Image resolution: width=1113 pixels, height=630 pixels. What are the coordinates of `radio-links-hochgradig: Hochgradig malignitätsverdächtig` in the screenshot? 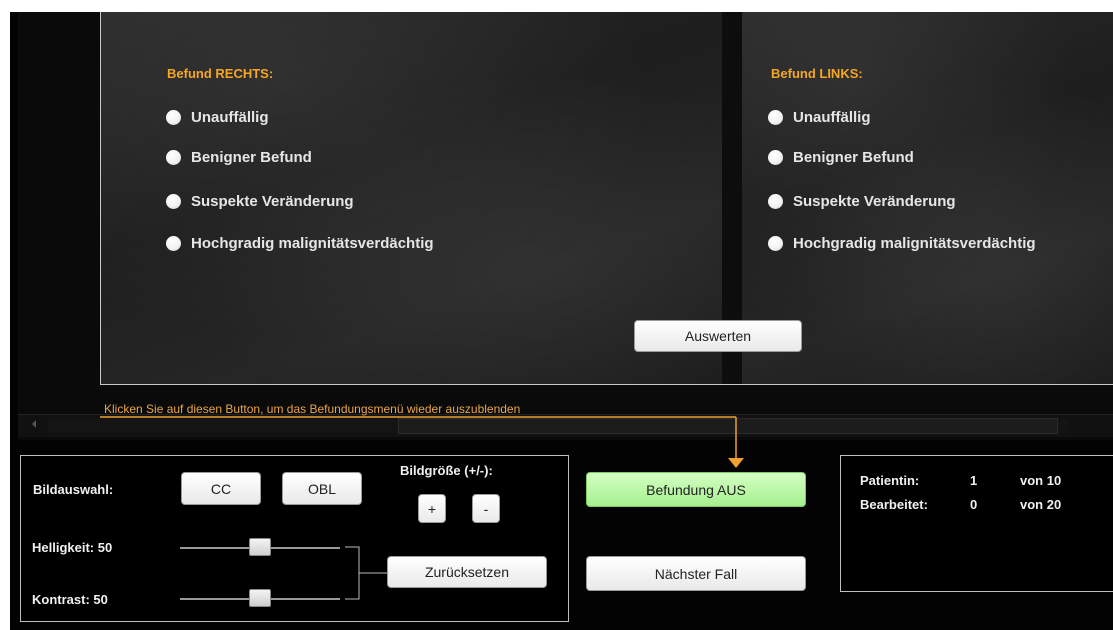 It's located at (902, 243).